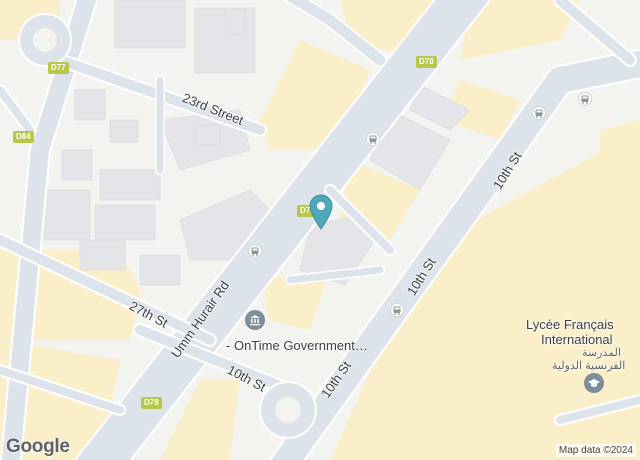 The height and width of the screenshot is (460, 640). I want to click on place-label-lycee-arabic2: الفرنسية الدولية, so click(589, 366).